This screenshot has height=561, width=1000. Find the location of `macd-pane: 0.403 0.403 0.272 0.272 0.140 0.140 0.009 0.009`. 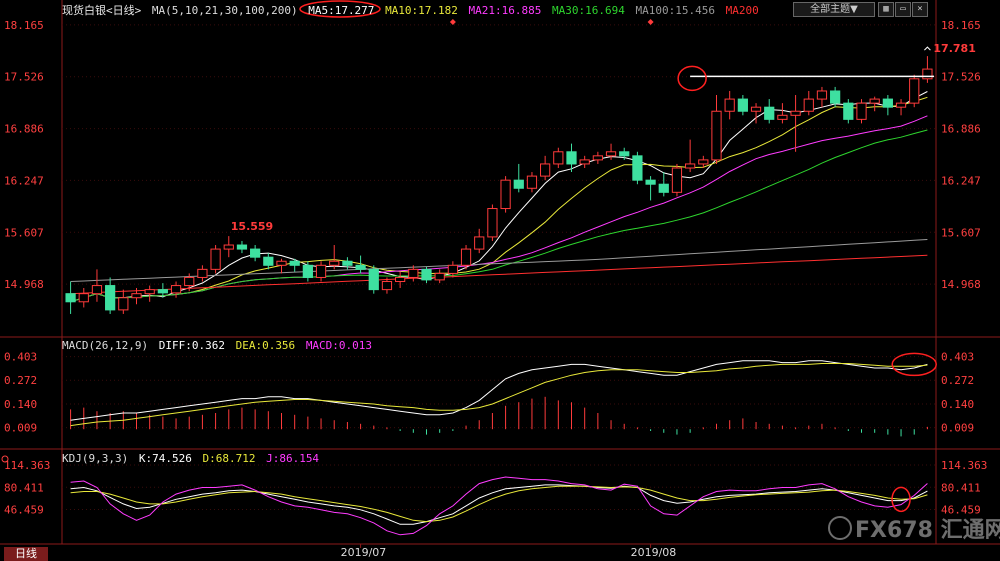

macd-pane: 0.403 0.403 0.272 0.272 0.140 0.140 0.009 0.009 is located at coordinates (489, 394).